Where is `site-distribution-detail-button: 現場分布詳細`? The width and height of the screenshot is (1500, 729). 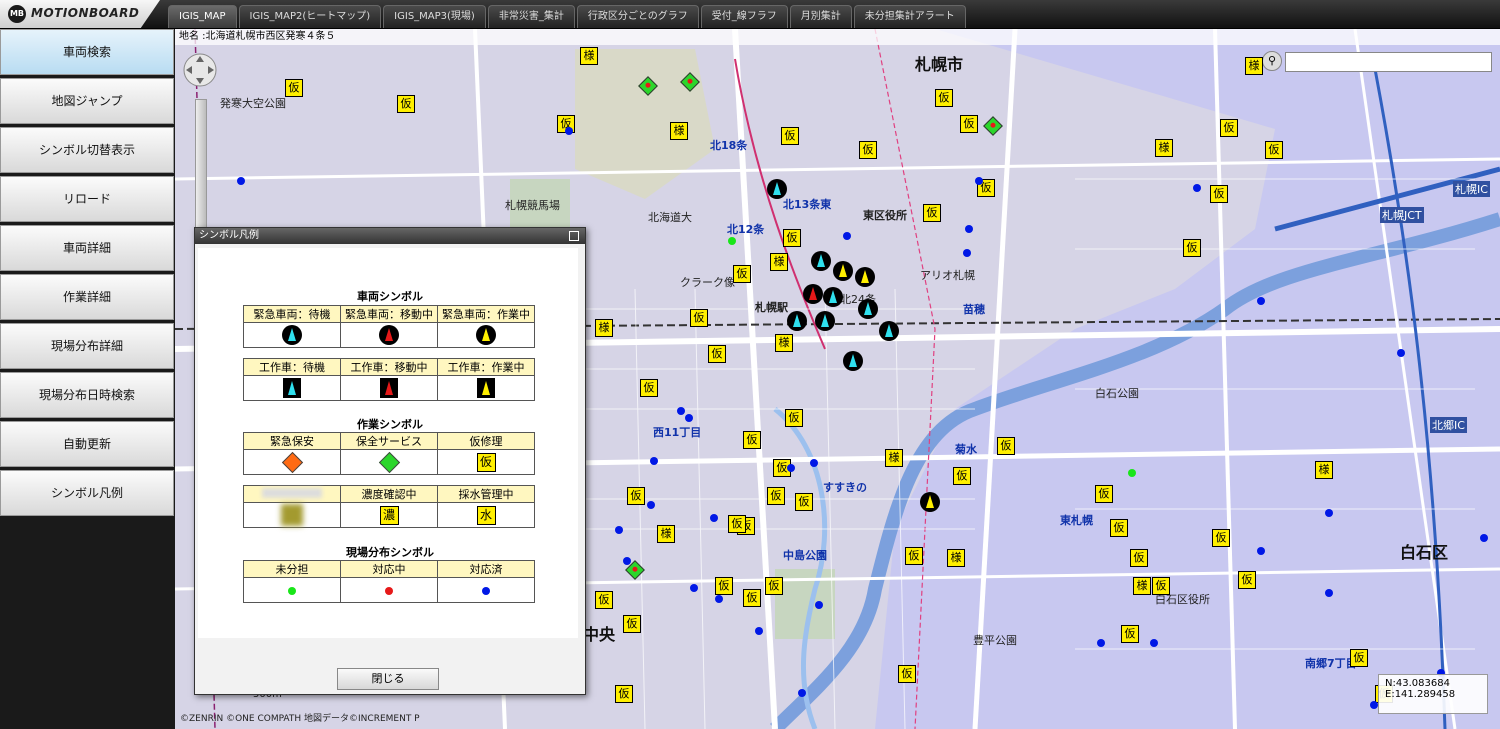 site-distribution-detail-button: 現場分布詳細 is located at coordinates (87, 346).